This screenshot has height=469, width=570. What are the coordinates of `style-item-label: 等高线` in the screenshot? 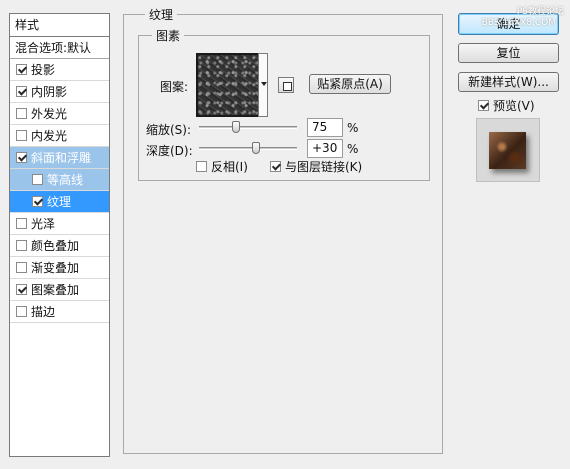 It's located at (65, 179).